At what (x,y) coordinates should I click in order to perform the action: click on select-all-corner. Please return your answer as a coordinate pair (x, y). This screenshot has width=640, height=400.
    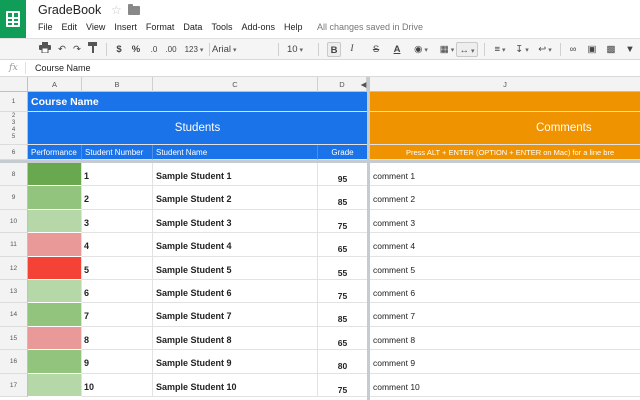
    Looking at the image, I should click on (14, 84).